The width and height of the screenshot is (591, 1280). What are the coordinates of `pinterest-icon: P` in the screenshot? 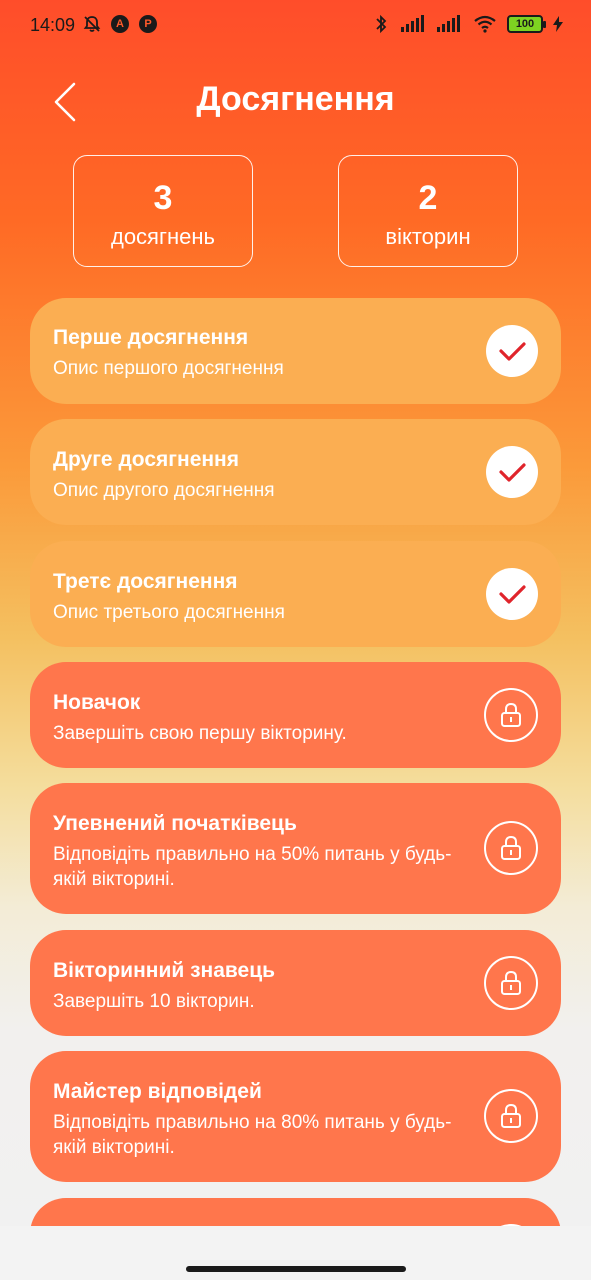 It's located at (148, 24).